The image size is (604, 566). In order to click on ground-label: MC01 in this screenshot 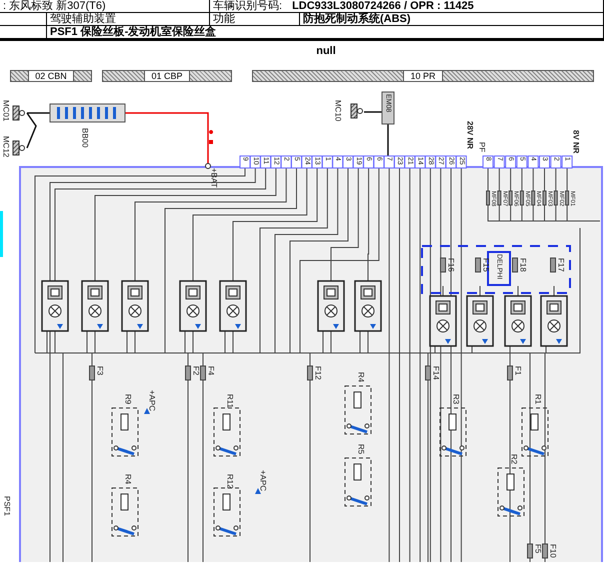, I will do `click(6, 111)`.